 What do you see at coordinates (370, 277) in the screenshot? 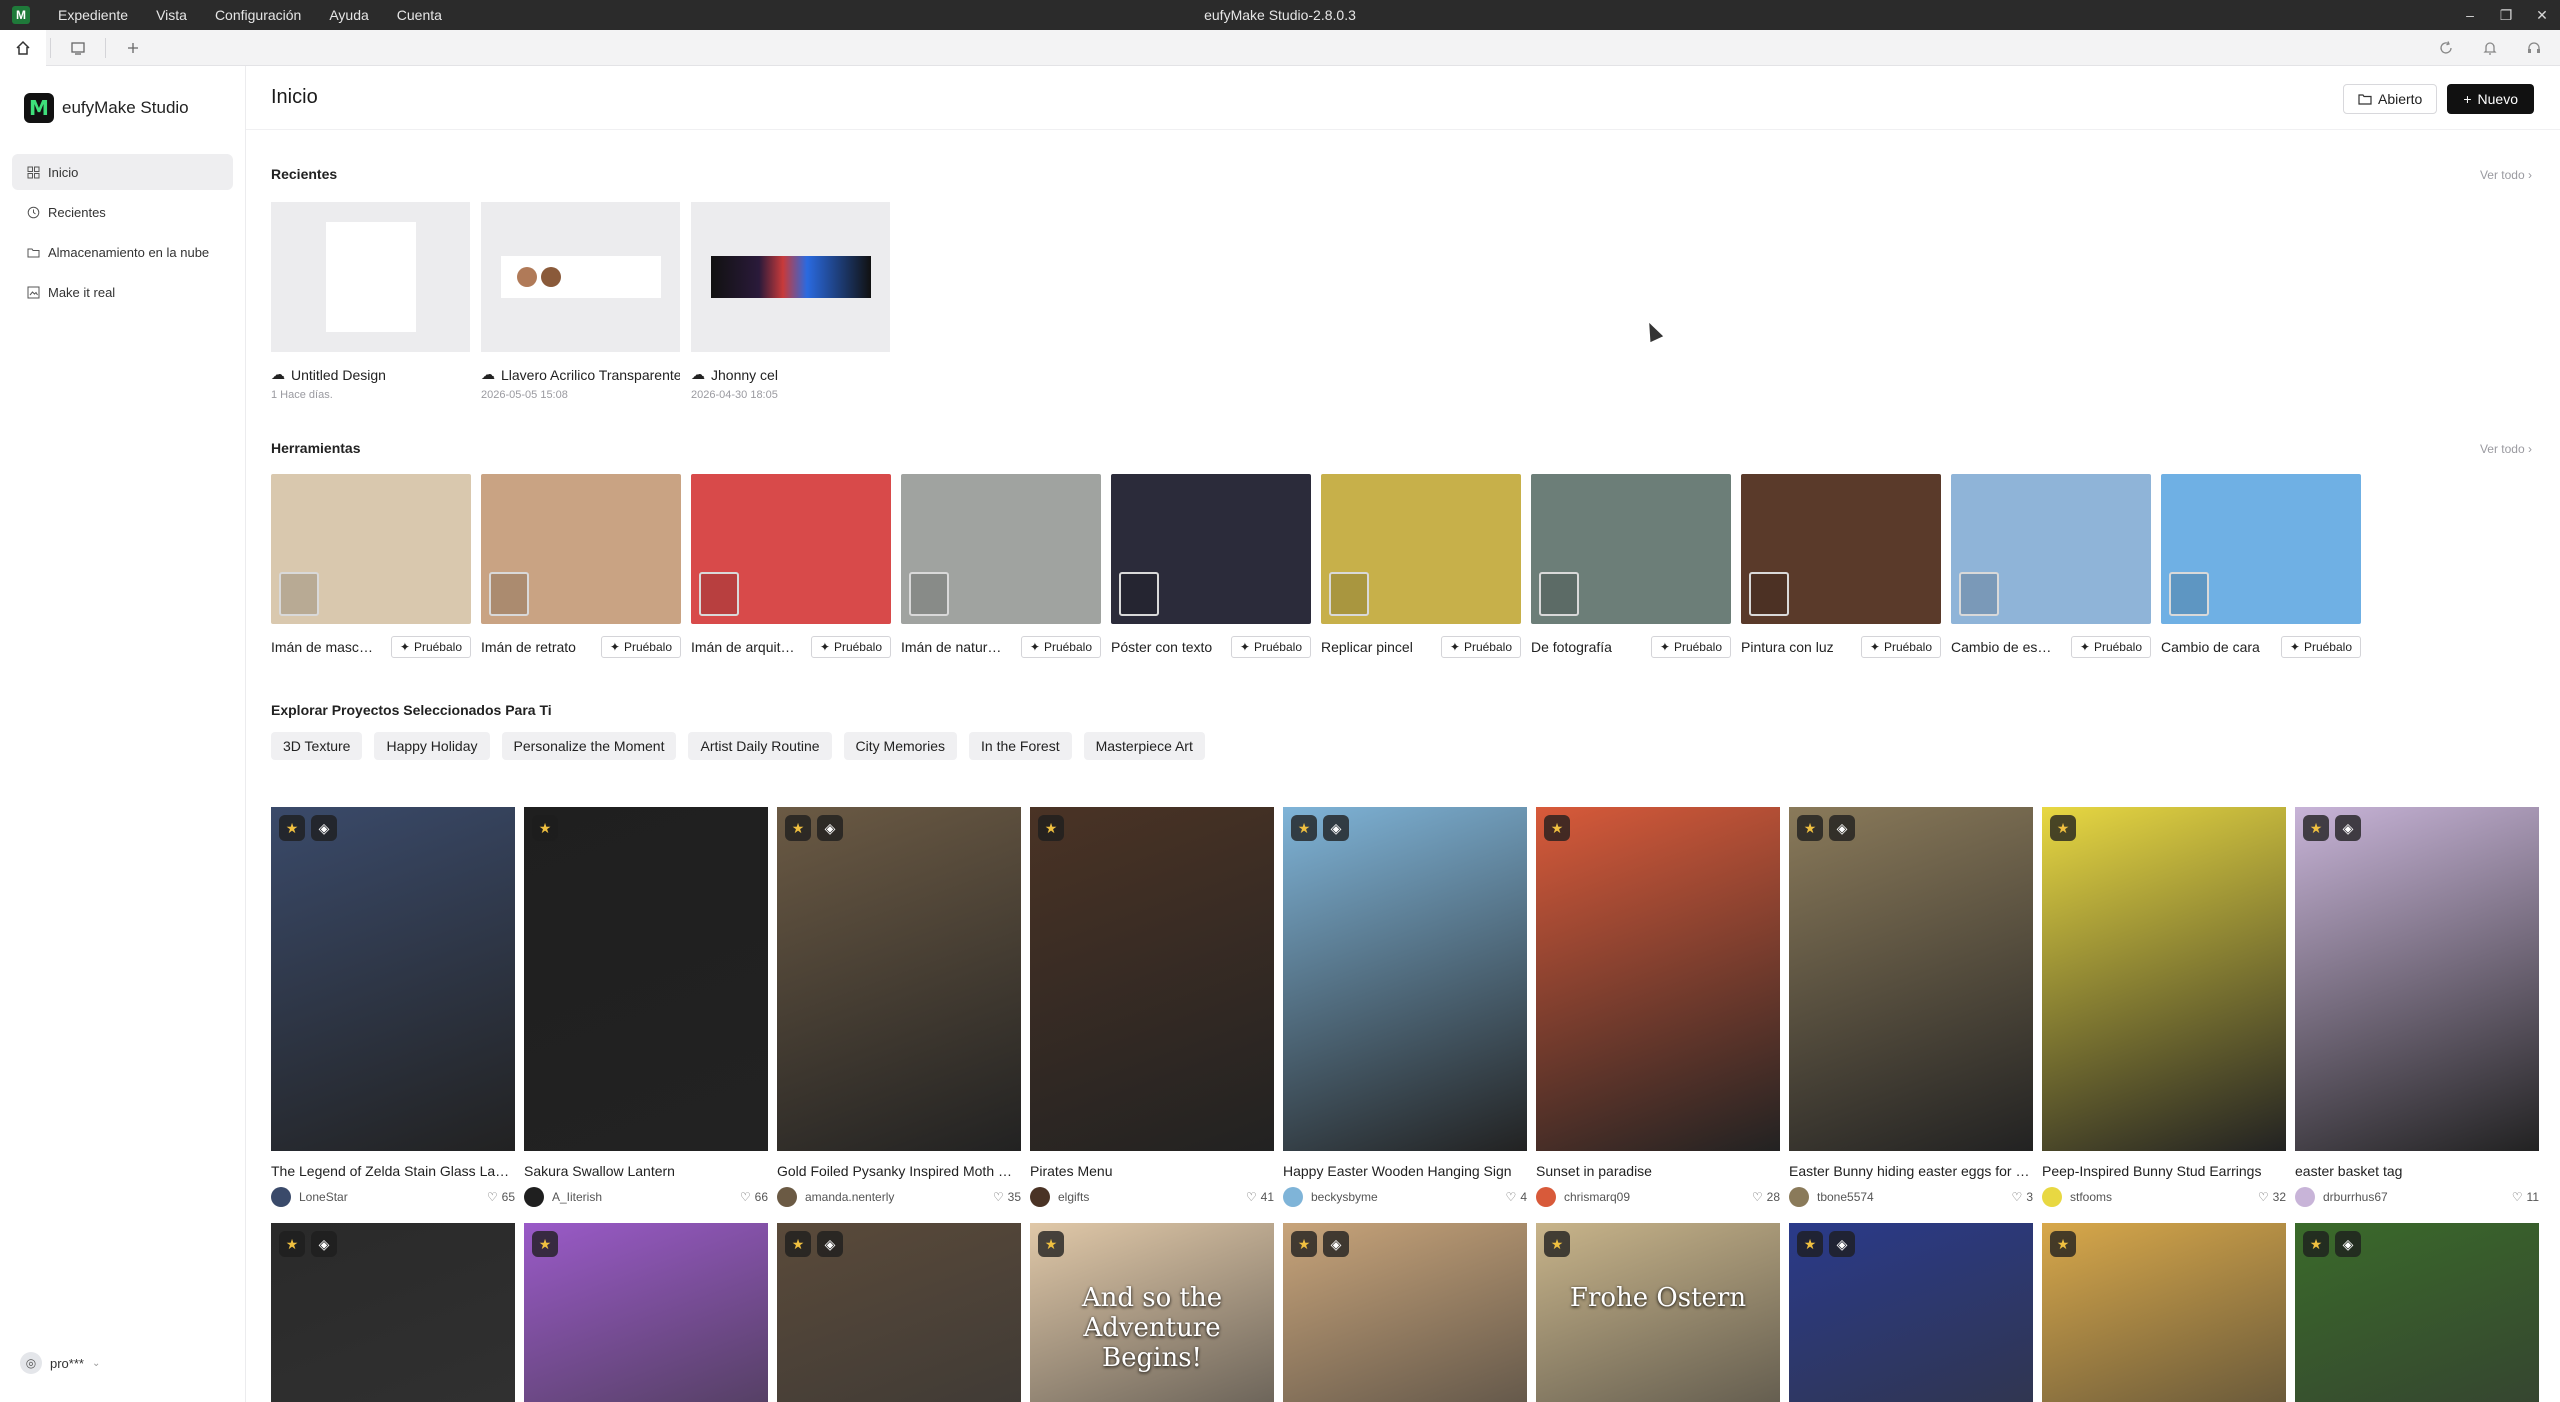
I see `recent-thumbnail` at bounding box center [370, 277].